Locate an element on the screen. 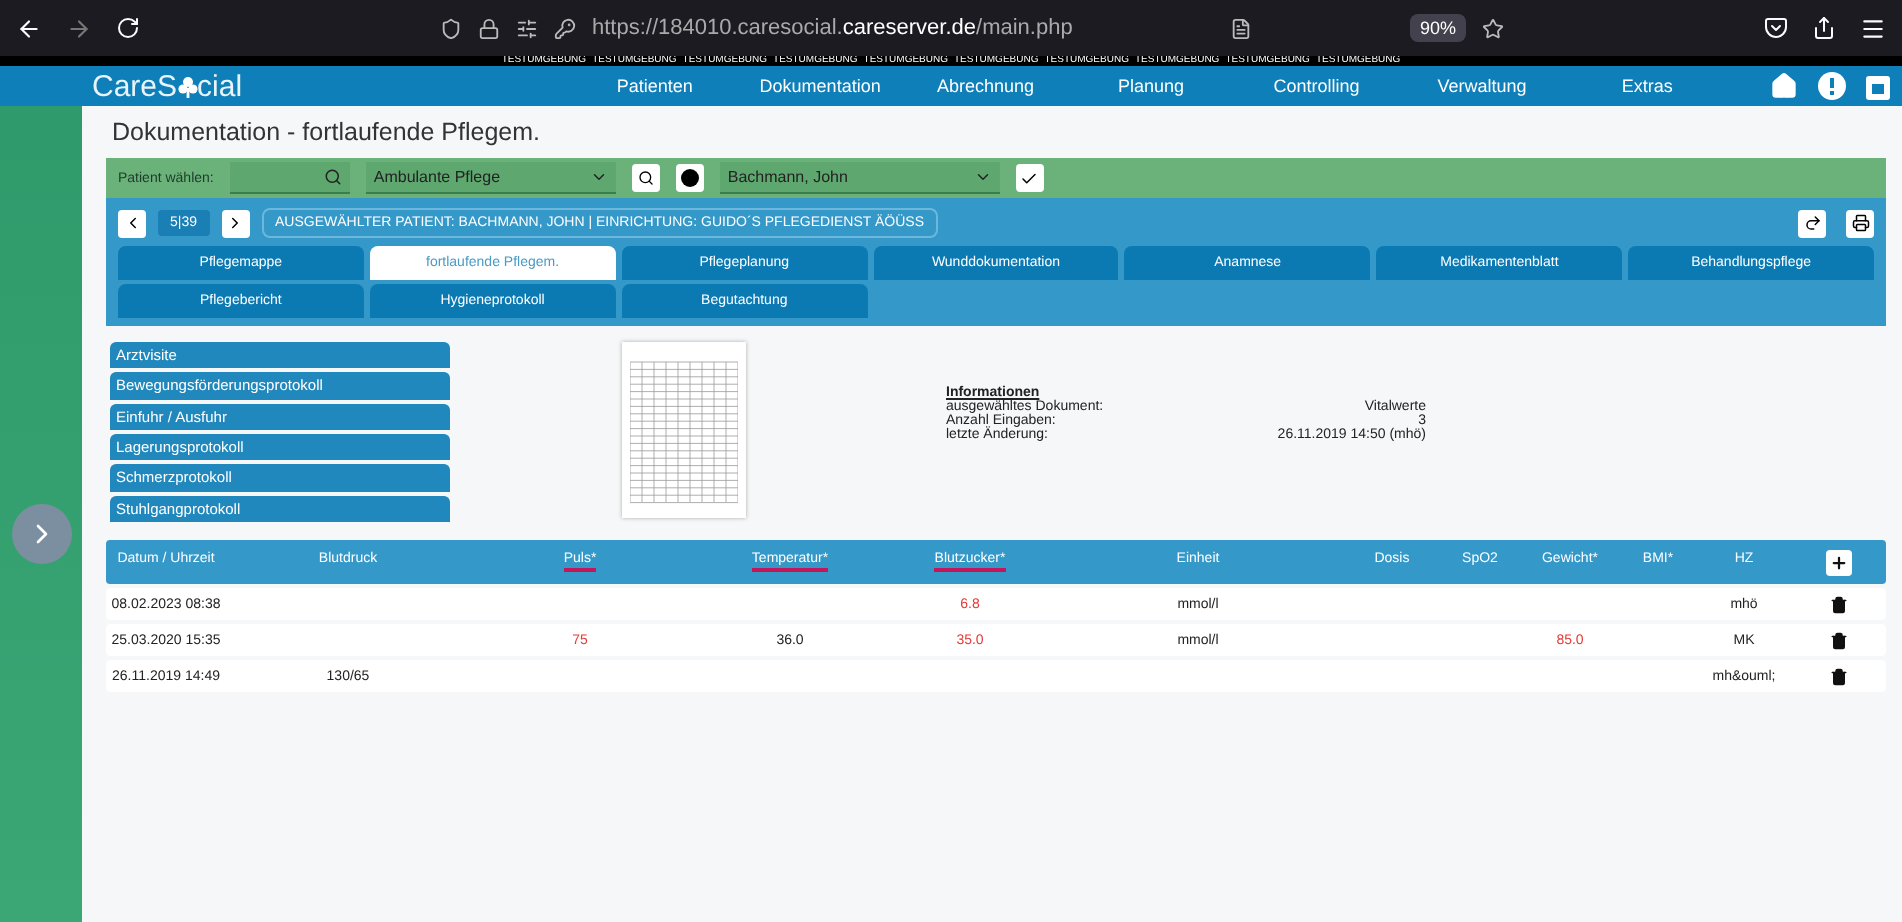  nav-item: Planung is located at coordinates (1151, 86).